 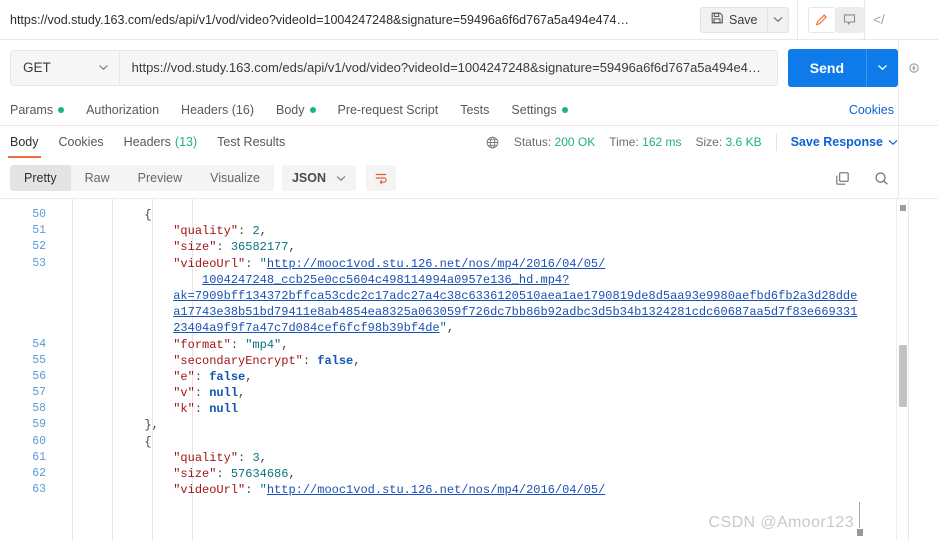 What do you see at coordinates (39, 490) in the screenshot?
I see `line-number: 63` at bounding box center [39, 490].